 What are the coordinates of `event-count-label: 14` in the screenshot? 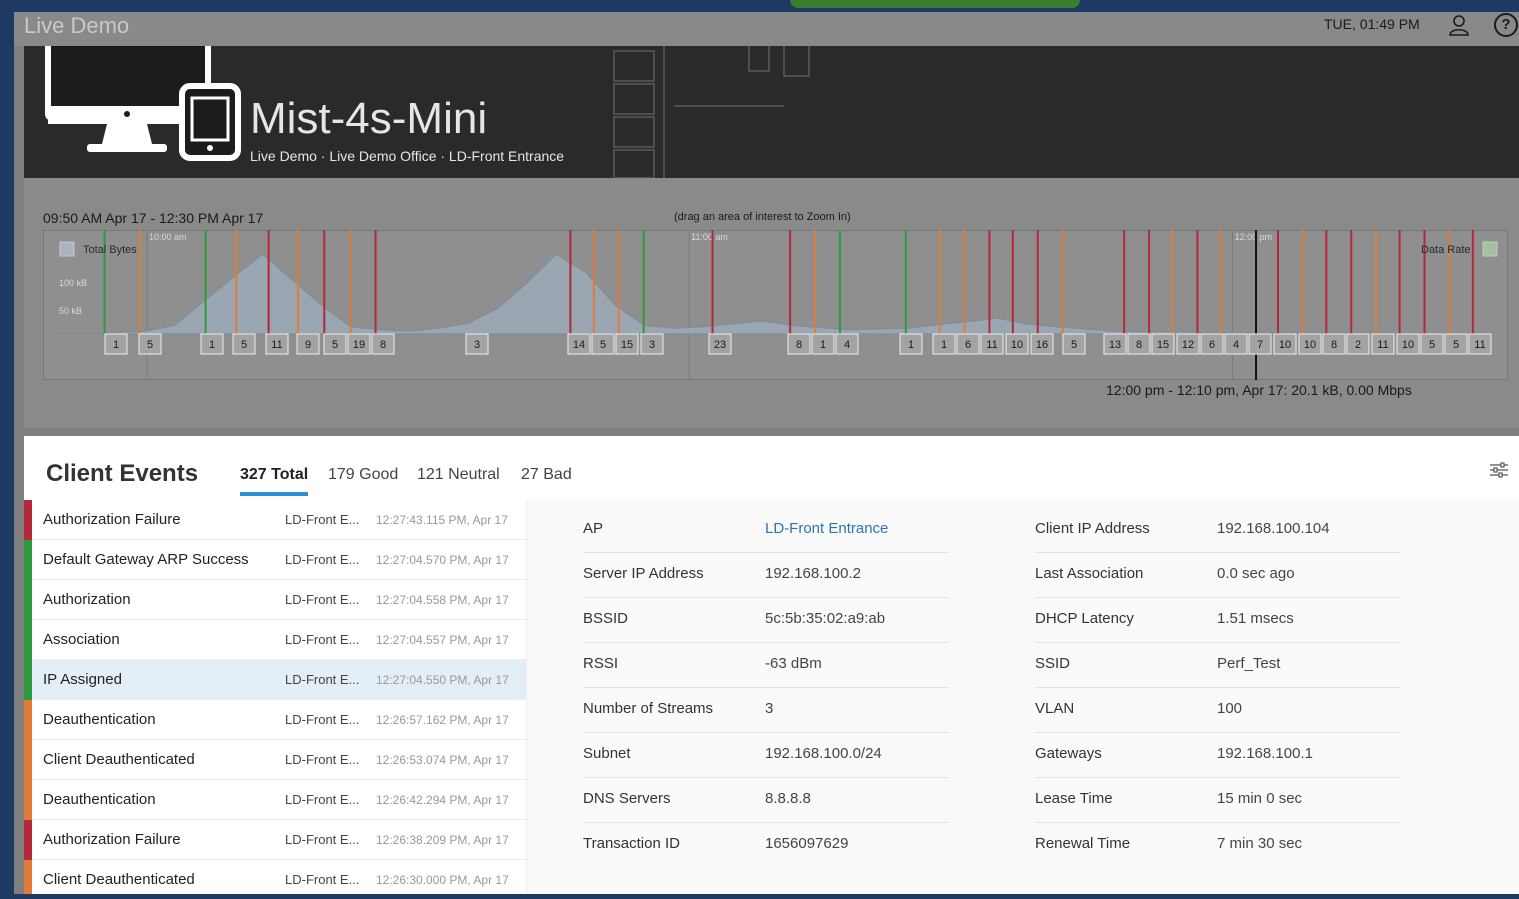 It's located at (579, 345).